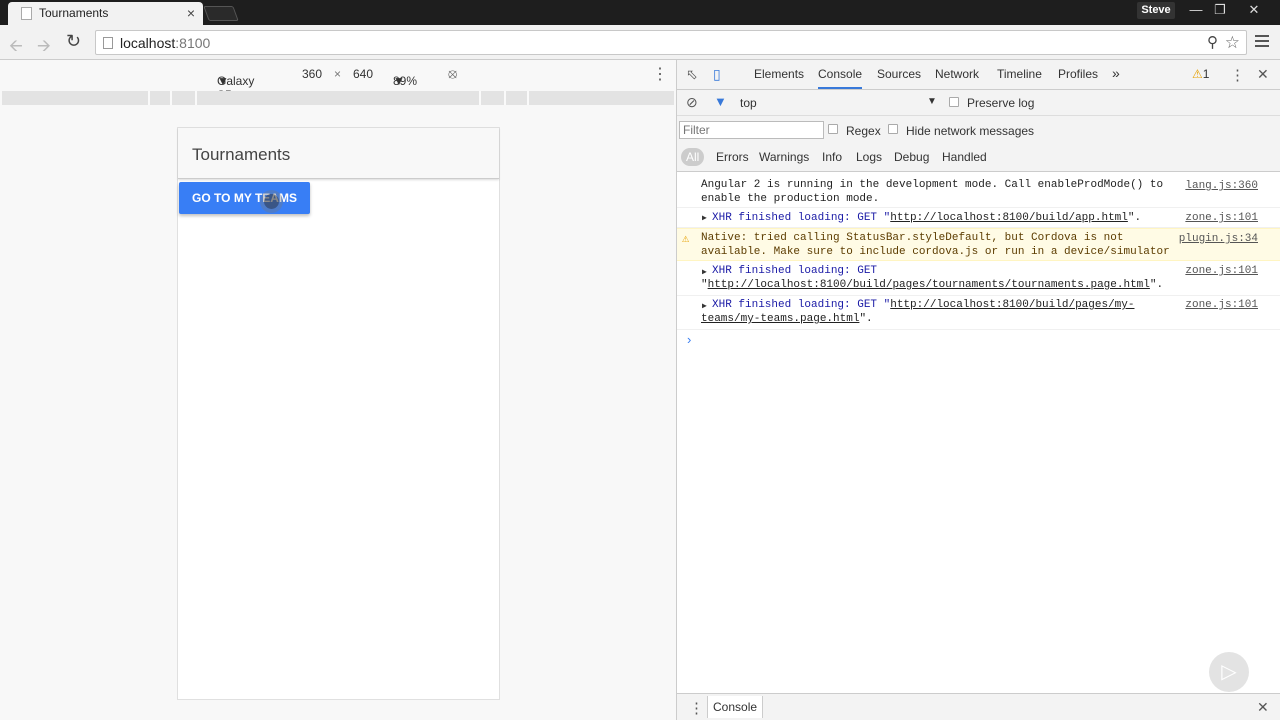  I want to click on tab-close-icon: ×, so click(191, 13).